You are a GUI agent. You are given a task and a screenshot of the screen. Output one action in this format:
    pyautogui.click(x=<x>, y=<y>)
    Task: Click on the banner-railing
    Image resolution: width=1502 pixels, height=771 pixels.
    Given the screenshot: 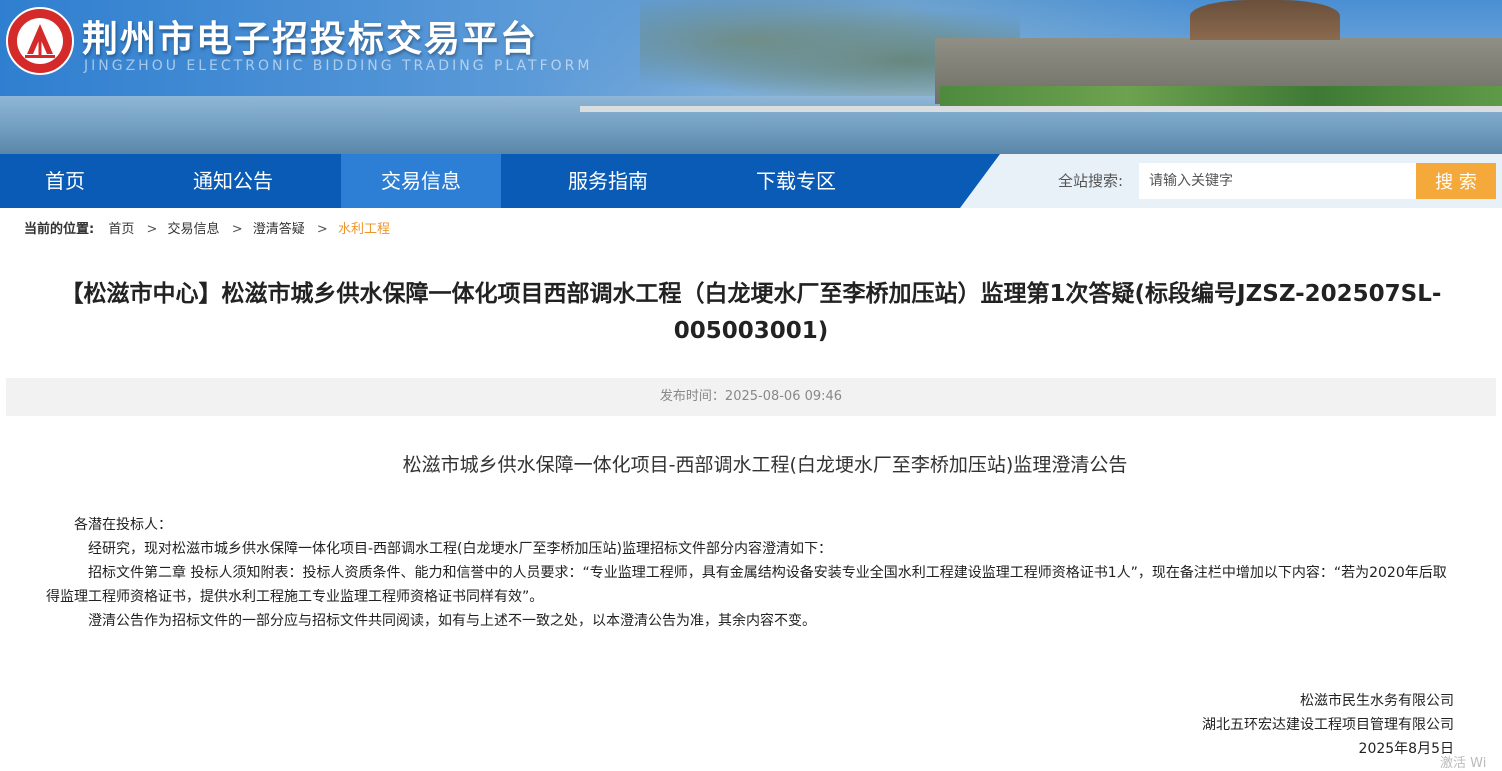 What is the action you would take?
    pyautogui.click(x=1041, y=109)
    